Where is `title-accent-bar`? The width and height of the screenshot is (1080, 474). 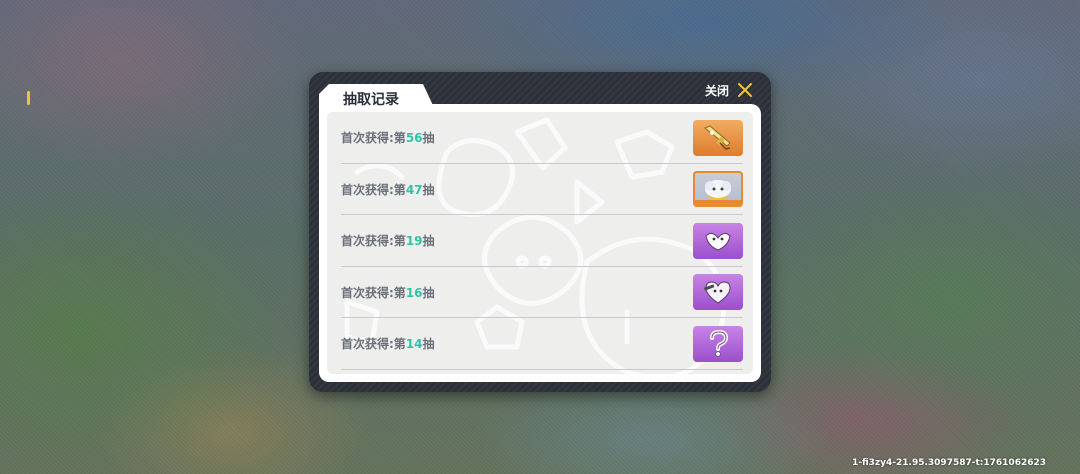
title-accent-bar is located at coordinates (28, 98).